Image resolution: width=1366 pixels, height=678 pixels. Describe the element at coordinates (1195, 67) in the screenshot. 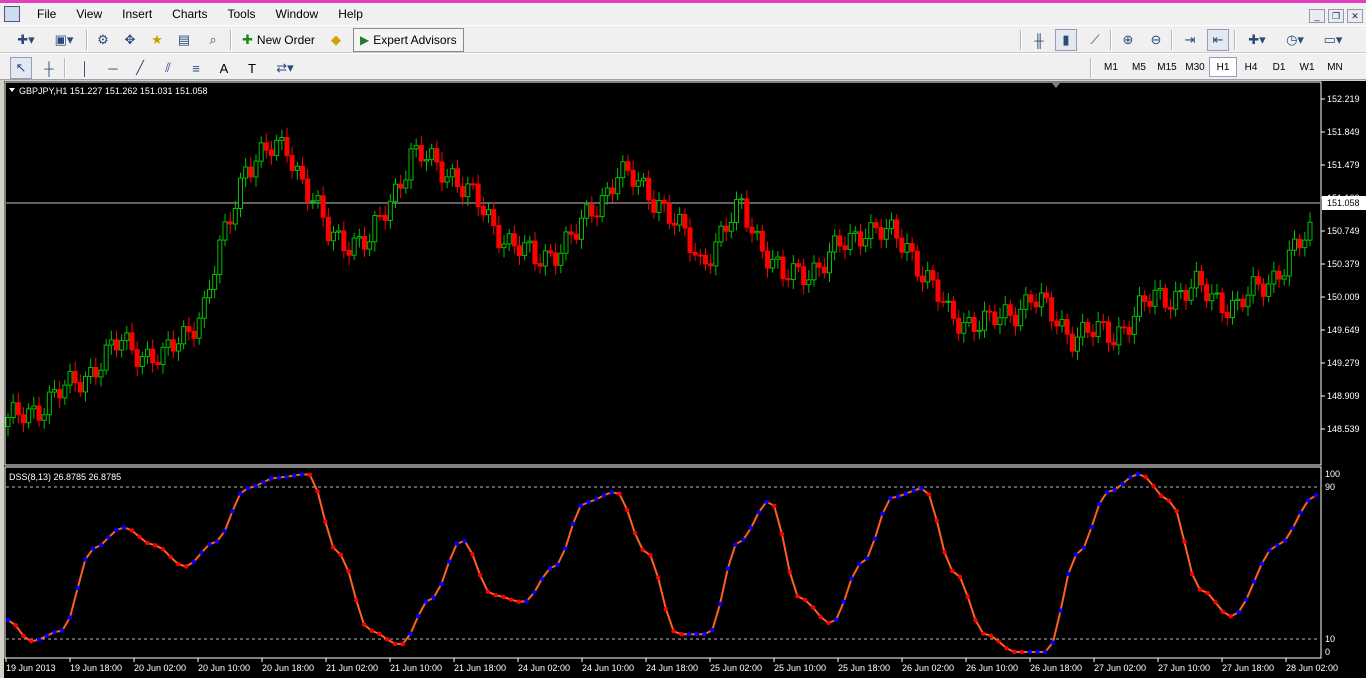

I see `timeframe-m30: M30` at that location.